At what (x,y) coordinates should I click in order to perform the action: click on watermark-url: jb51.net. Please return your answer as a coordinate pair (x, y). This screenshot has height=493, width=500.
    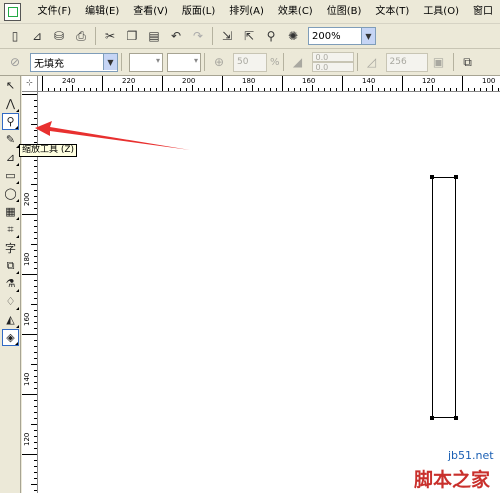
    Looking at the image, I should click on (471, 455).